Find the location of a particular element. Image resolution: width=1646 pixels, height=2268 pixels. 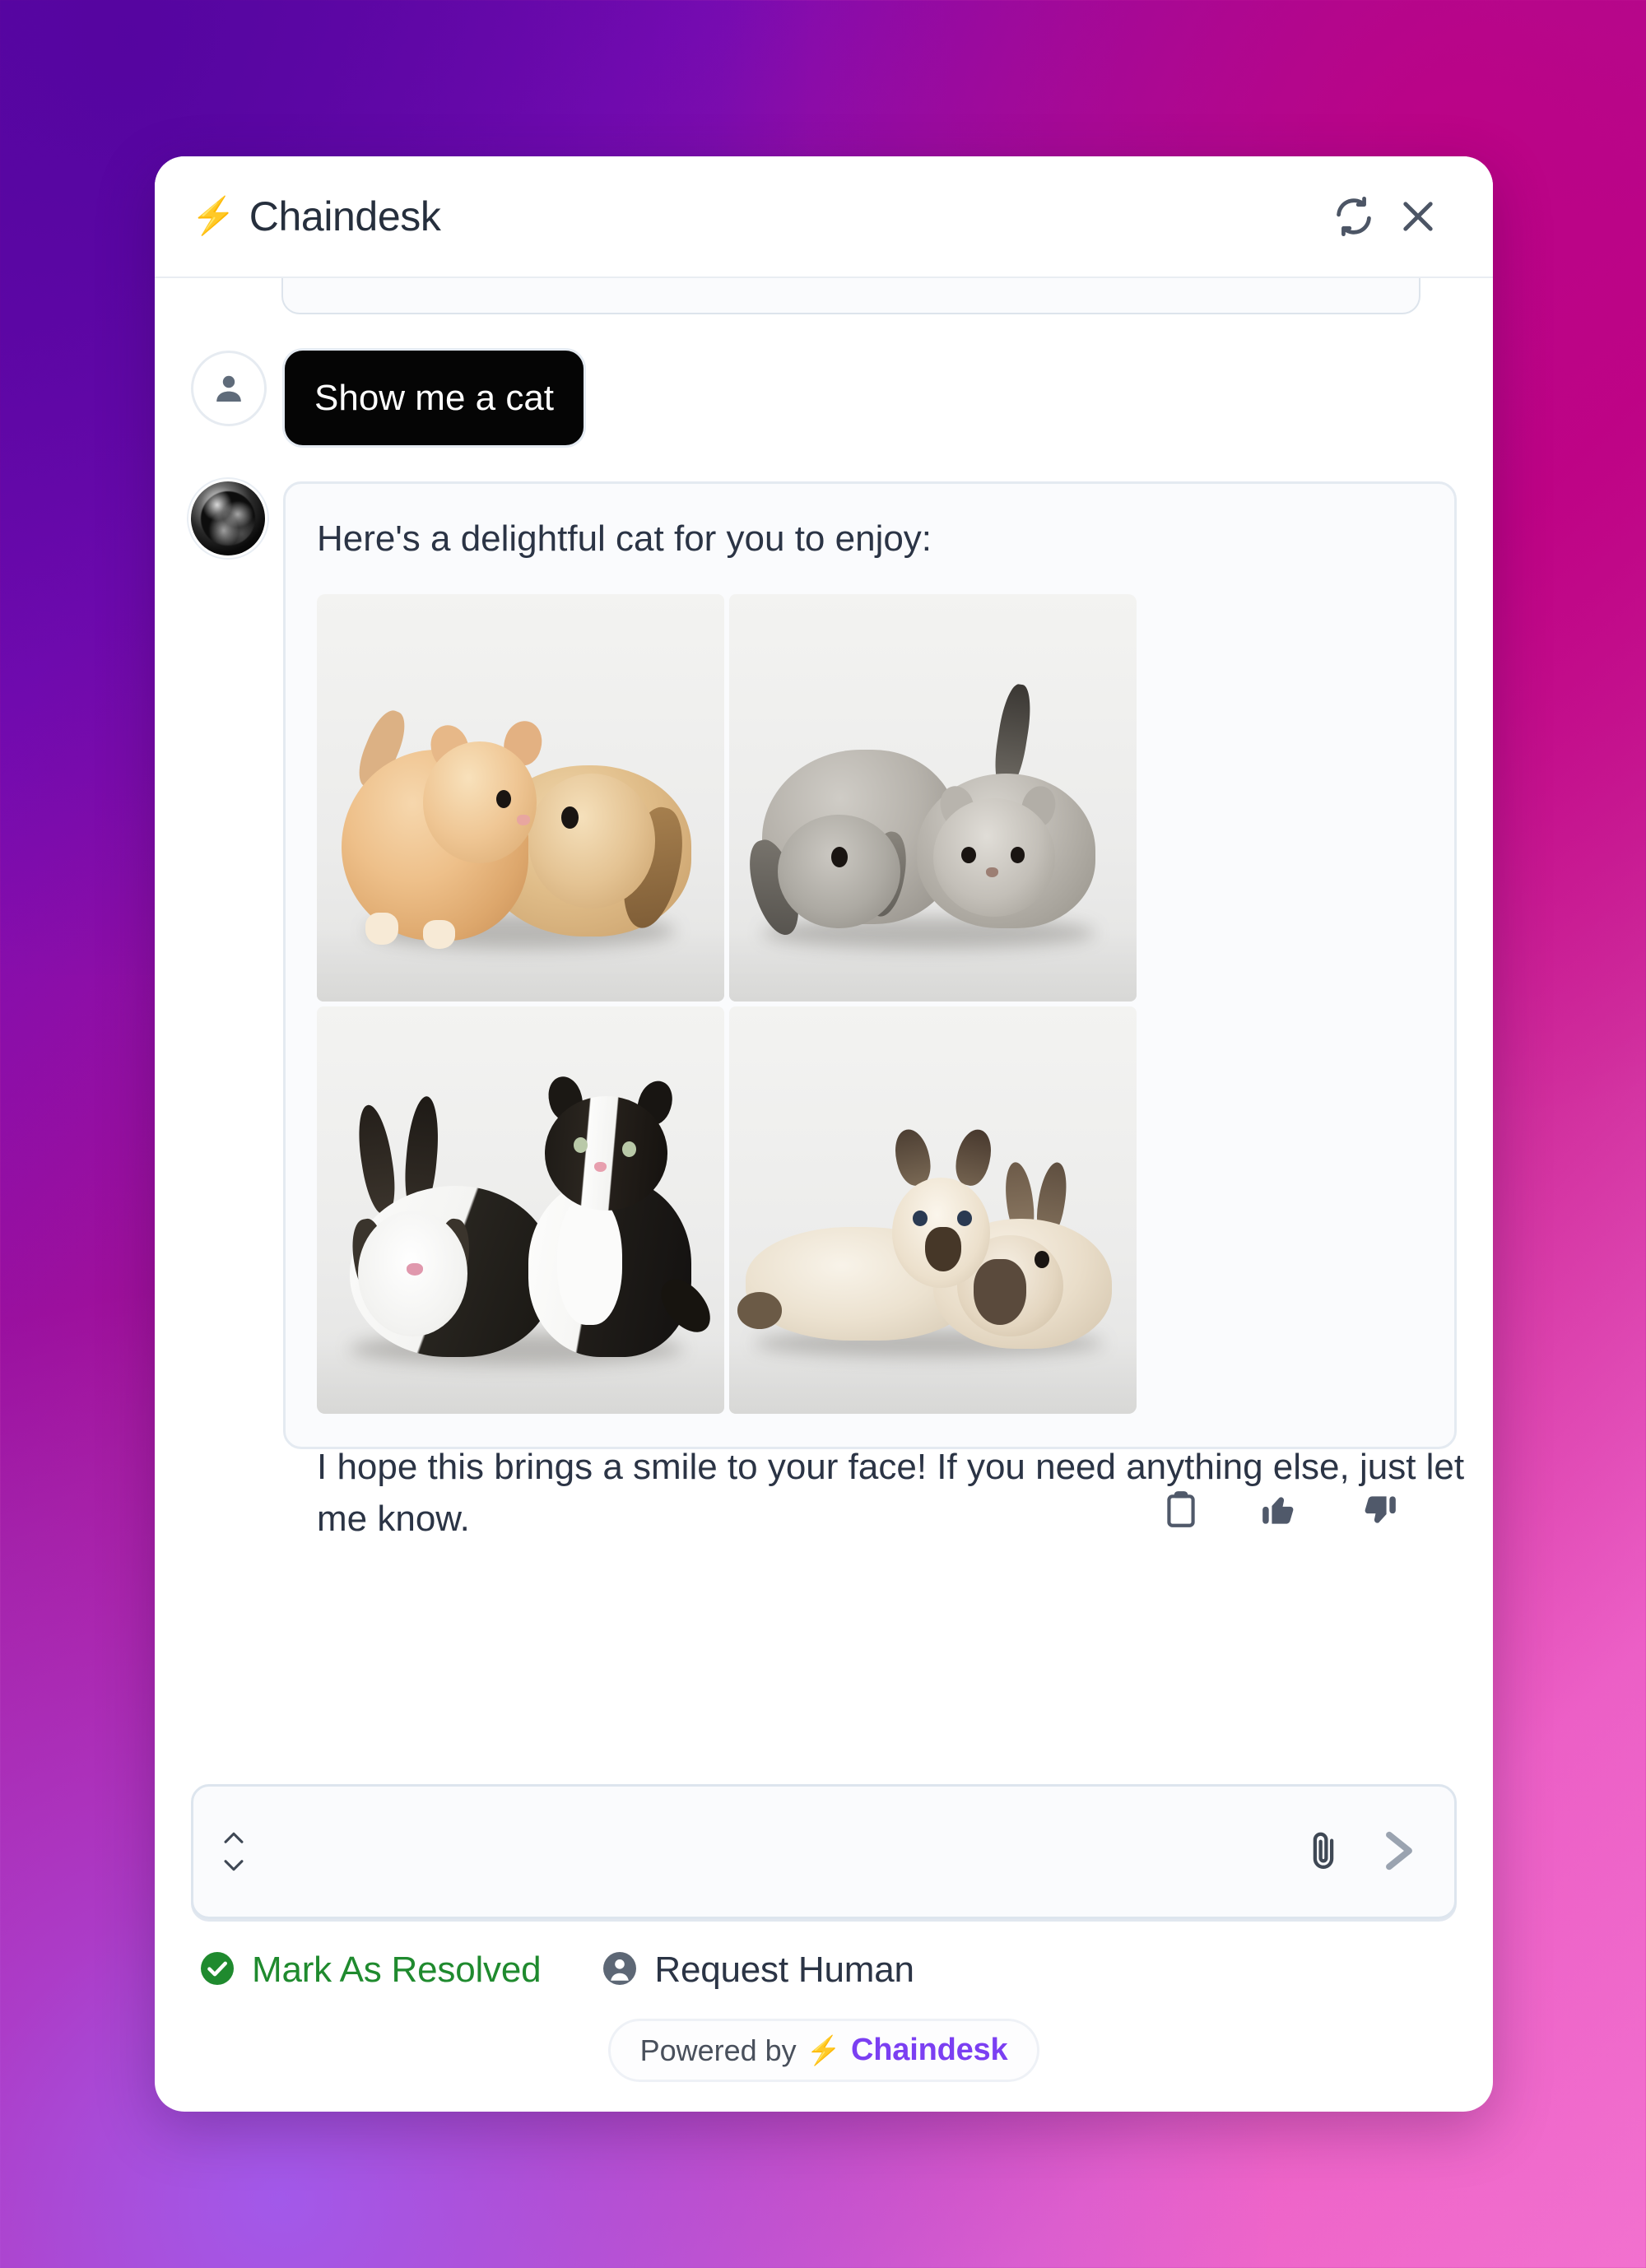

refresh-button is located at coordinates (1354, 216).